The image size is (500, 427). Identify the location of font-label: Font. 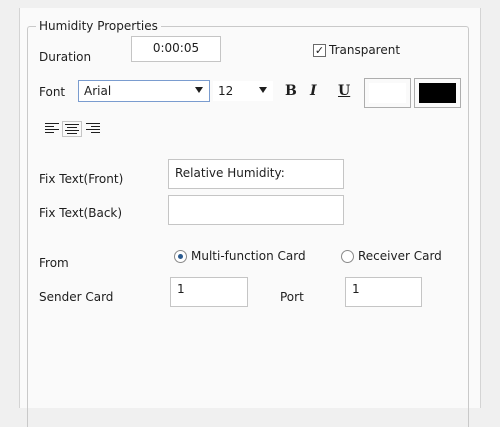
(52, 92).